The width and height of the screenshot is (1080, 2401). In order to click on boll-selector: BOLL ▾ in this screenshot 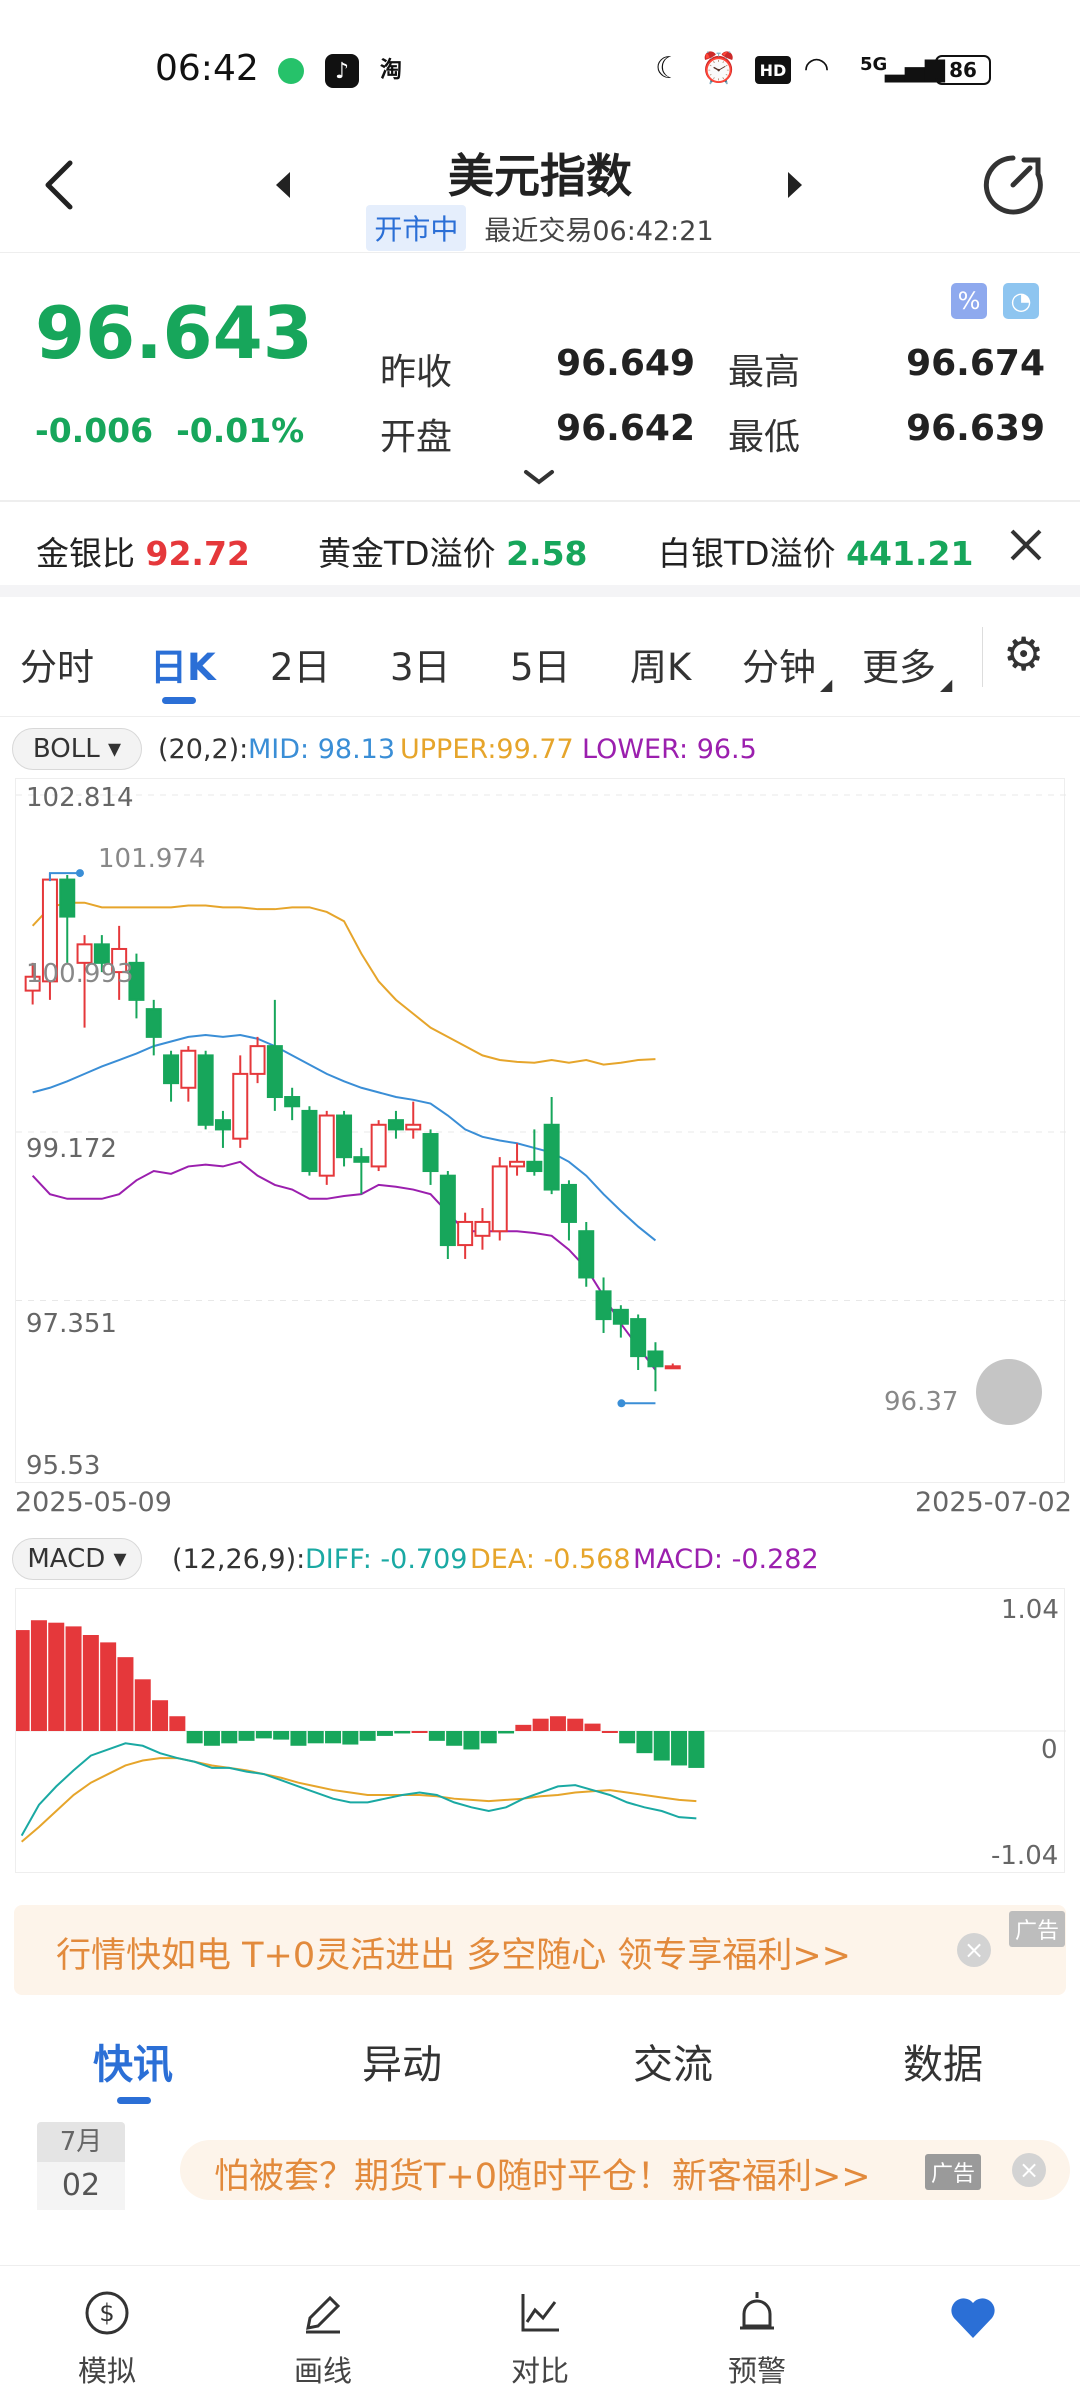, I will do `click(77, 749)`.